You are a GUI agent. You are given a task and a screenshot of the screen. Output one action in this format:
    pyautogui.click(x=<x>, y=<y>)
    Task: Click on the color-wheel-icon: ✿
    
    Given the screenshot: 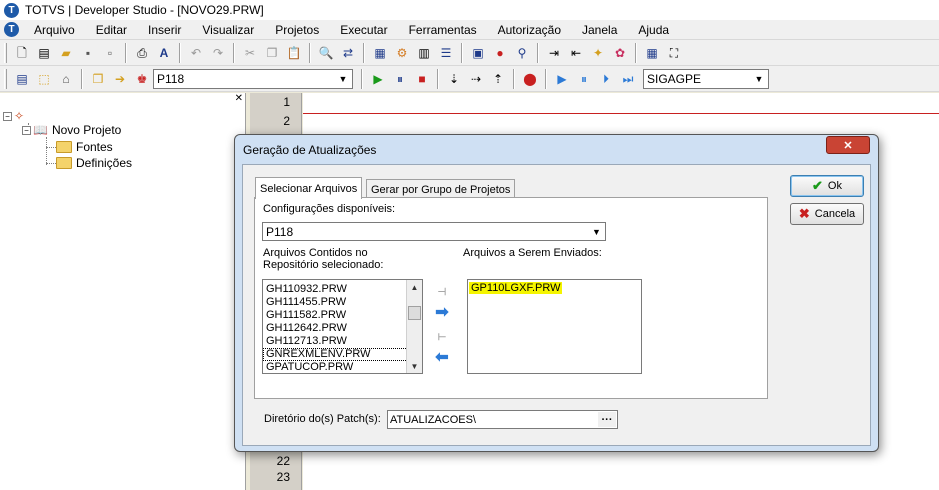 What is the action you would take?
    pyautogui.click(x=620, y=53)
    